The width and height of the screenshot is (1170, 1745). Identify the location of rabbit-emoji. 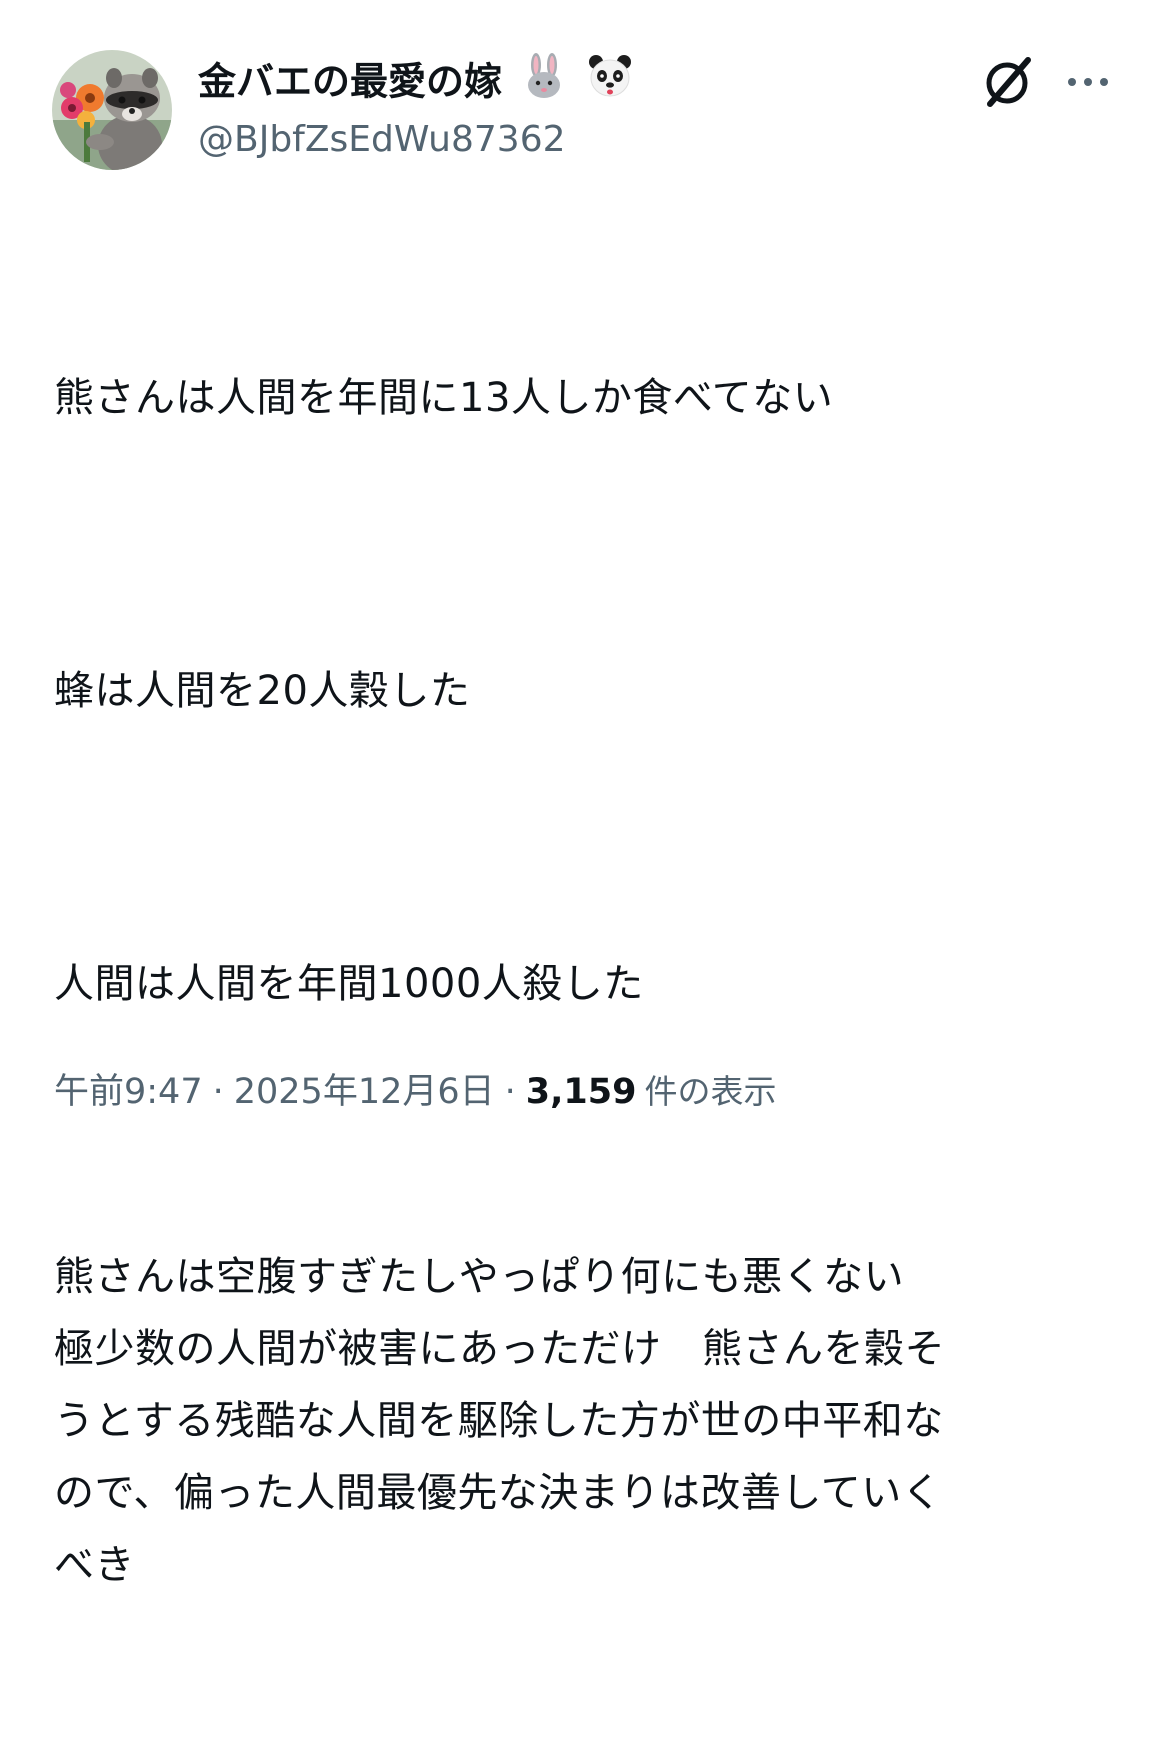
(544, 84).